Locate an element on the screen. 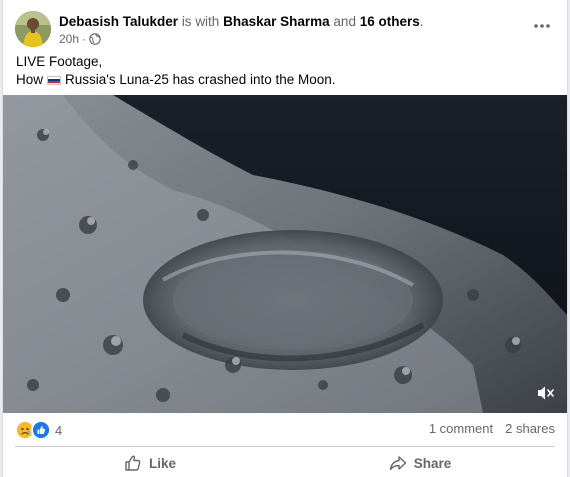 Image resolution: width=570 pixels, height=477 pixels. with-text: is with is located at coordinates (200, 21).